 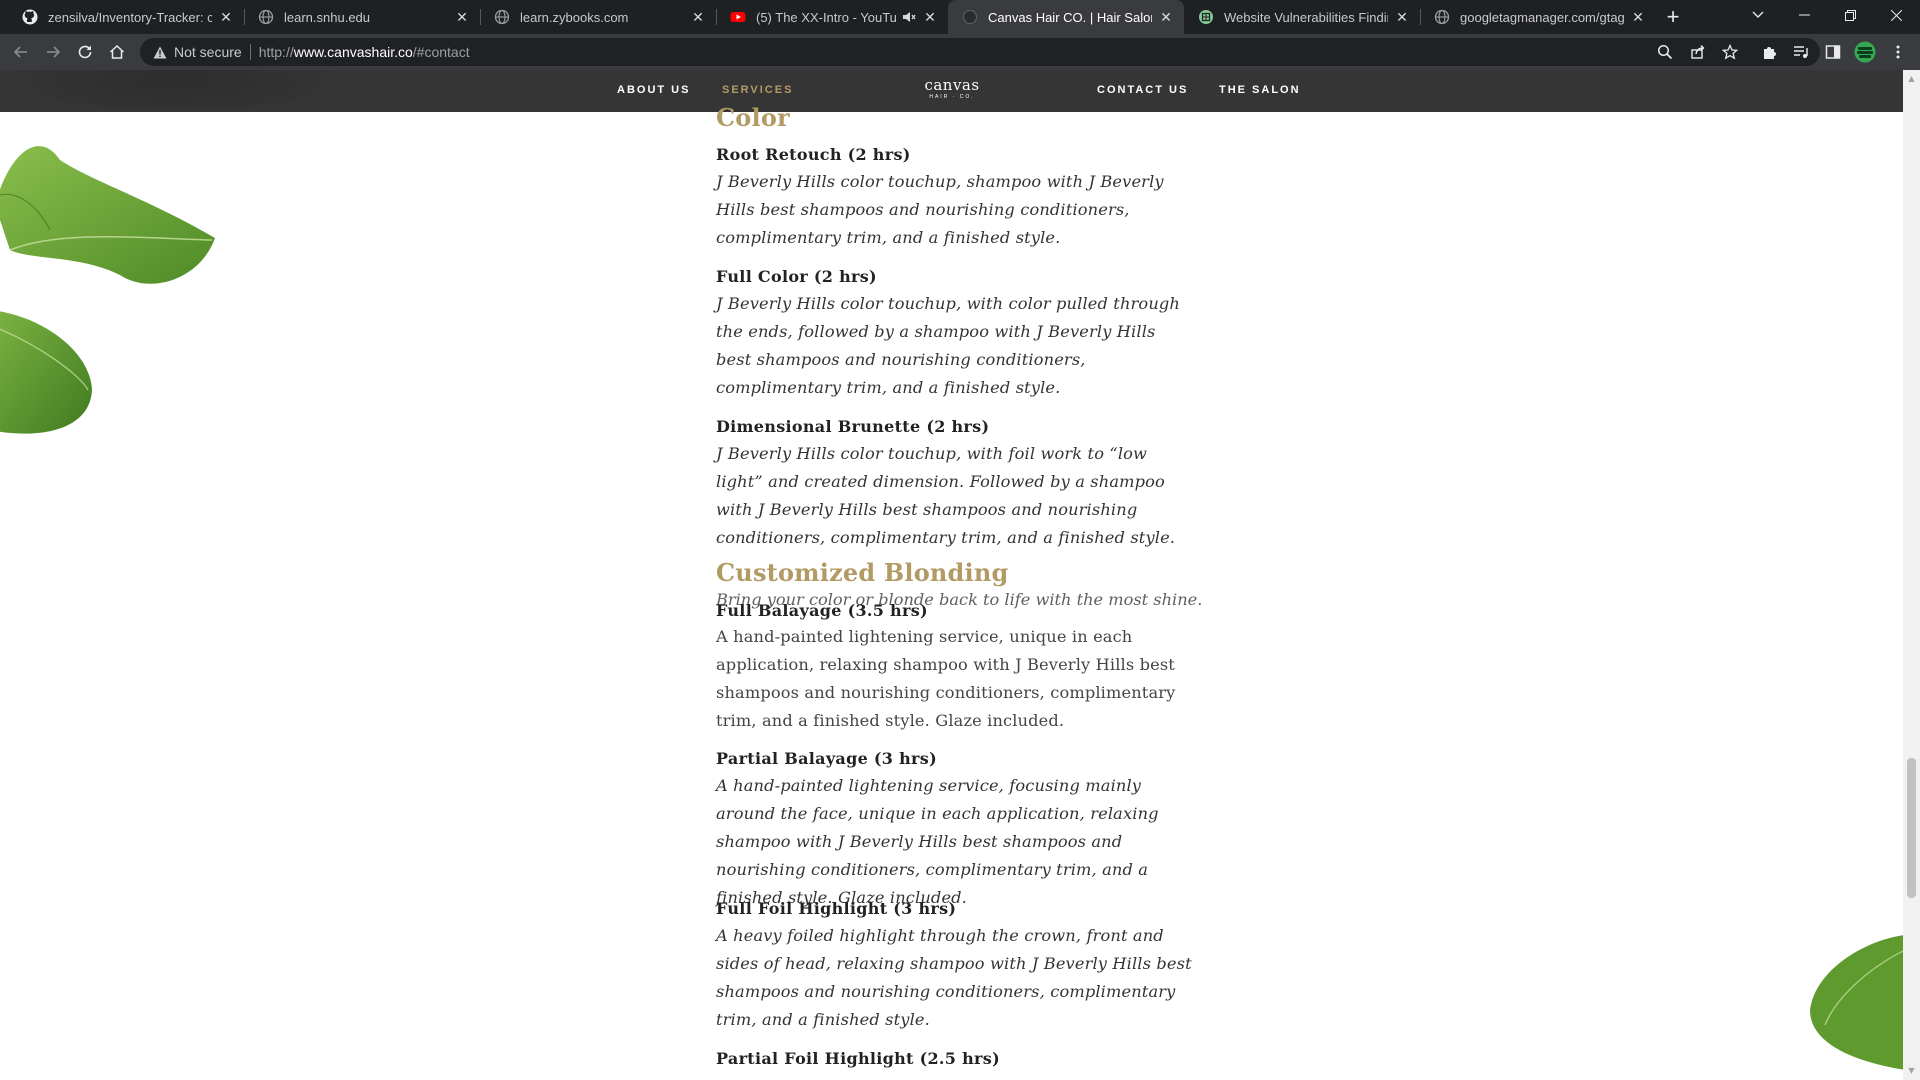 I want to click on extensions-puzzle-icon, so click(x=1769, y=52).